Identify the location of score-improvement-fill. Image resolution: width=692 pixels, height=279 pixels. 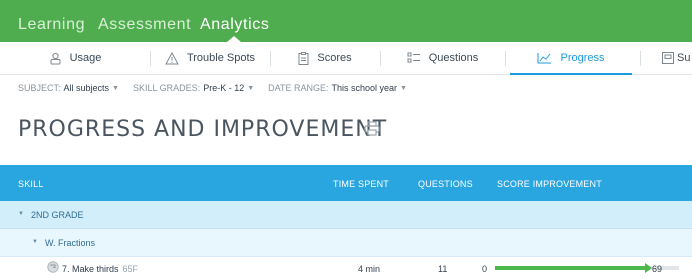
(571, 268).